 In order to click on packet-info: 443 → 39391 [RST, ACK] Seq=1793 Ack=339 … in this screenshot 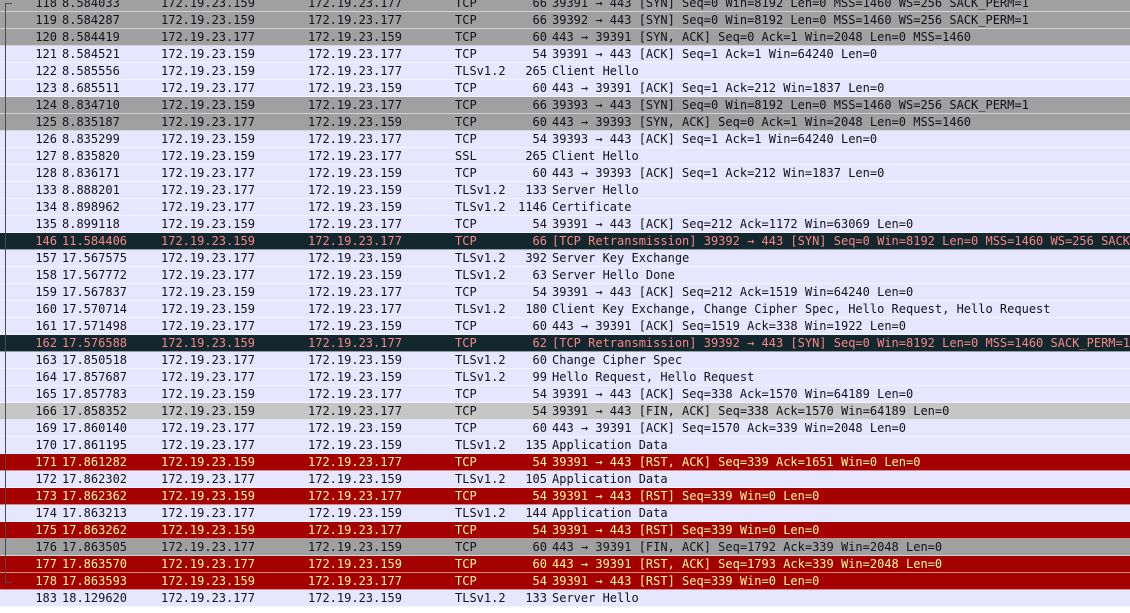, I will do `click(747, 564)`.